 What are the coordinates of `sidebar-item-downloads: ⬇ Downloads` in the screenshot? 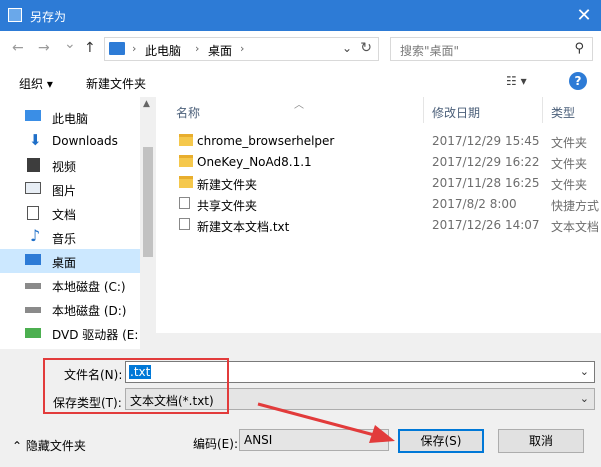 It's located at (70, 141).